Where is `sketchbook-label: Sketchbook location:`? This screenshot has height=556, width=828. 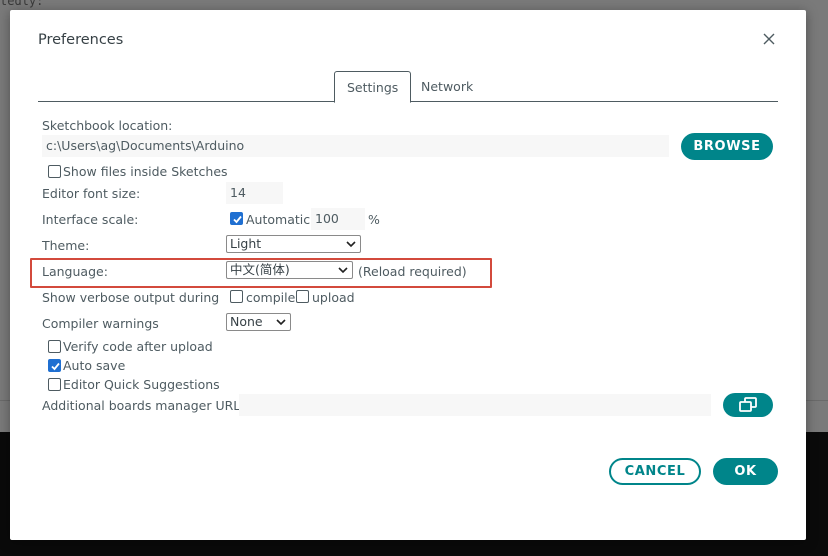 sketchbook-label: Sketchbook location: is located at coordinates (107, 125).